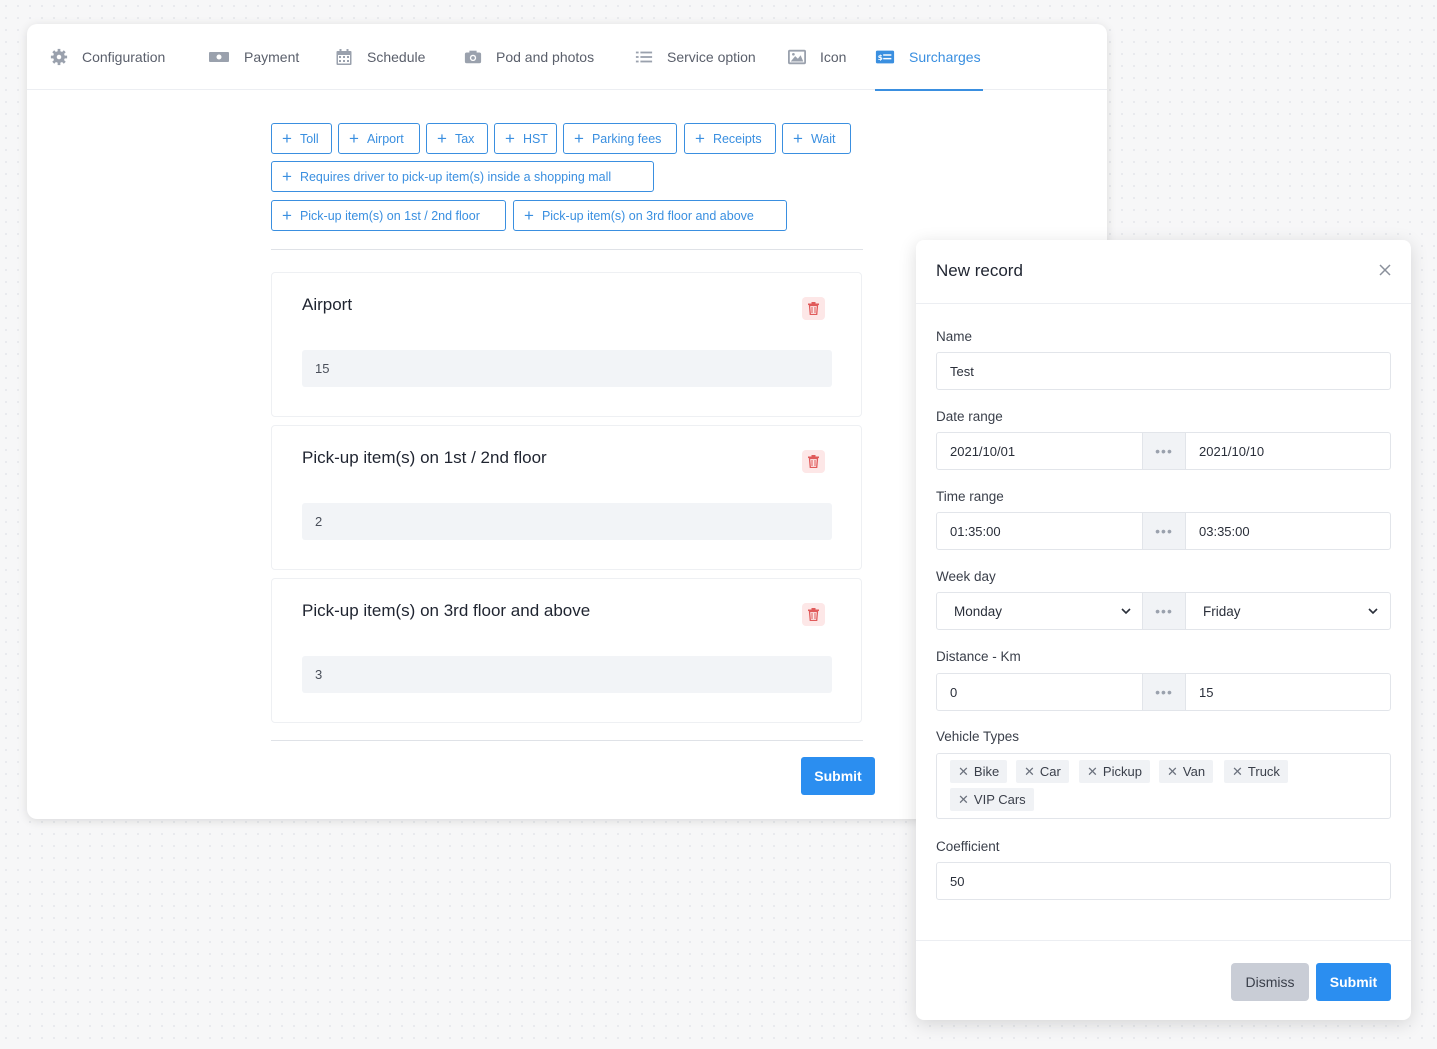  Describe the element at coordinates (1045, 531) in the screenshot. I see `time-from-field: 01:35:00` at that location.